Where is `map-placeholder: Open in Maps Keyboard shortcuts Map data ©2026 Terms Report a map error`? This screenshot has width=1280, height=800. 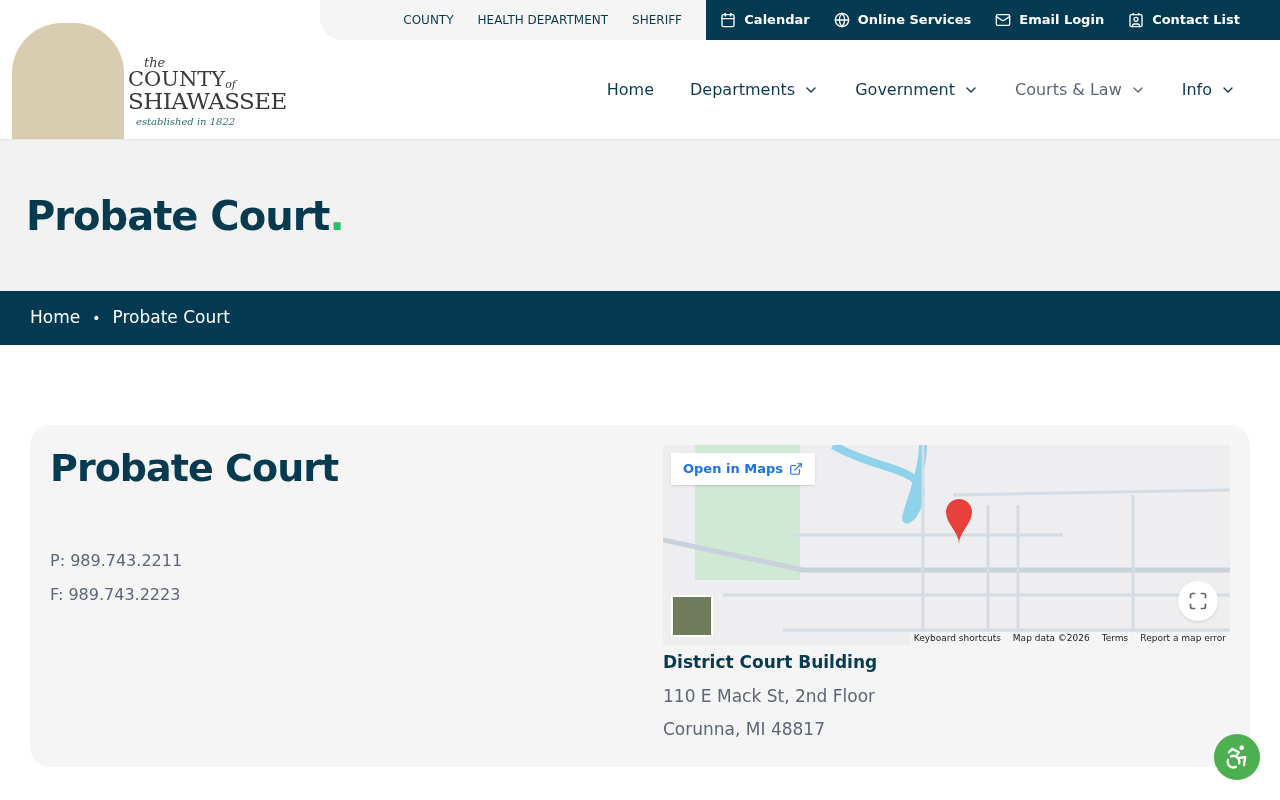 map-placeholder: Open in Maps Keyboard shortcuts Map data ©2026 Terms Report a map error is located at coordinates (946, 545).